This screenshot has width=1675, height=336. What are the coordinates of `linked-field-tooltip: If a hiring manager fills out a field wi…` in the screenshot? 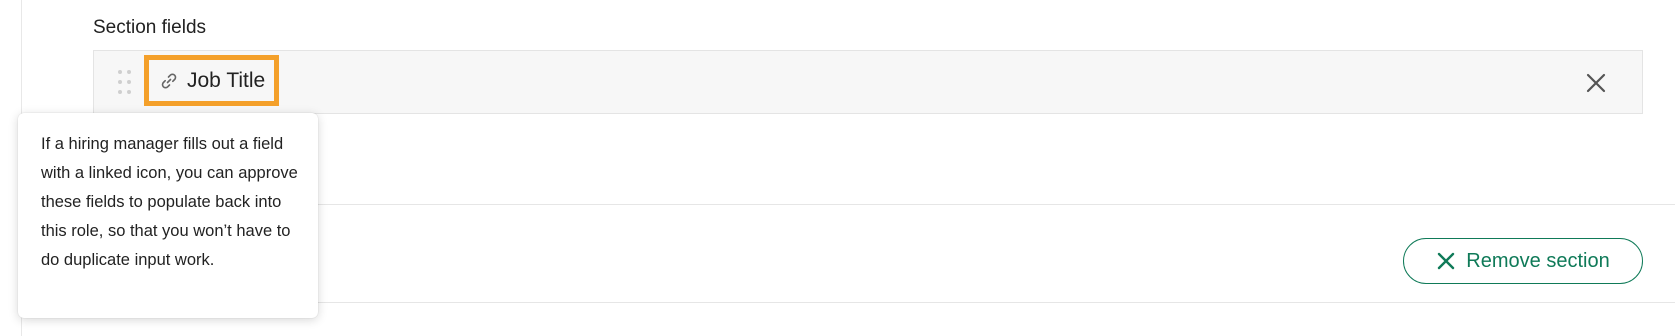 It's located at (168, 215).